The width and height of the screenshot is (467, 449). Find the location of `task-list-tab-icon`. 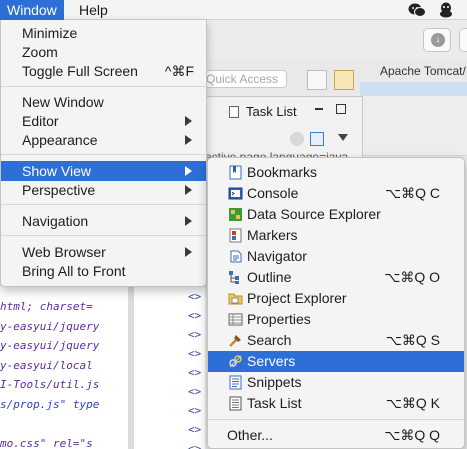

task-list-tab-icon is located at coordinates (234, 112).